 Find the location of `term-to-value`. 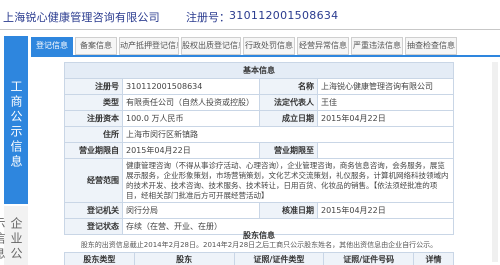

term-to-value is located at coordinates (385, 150).